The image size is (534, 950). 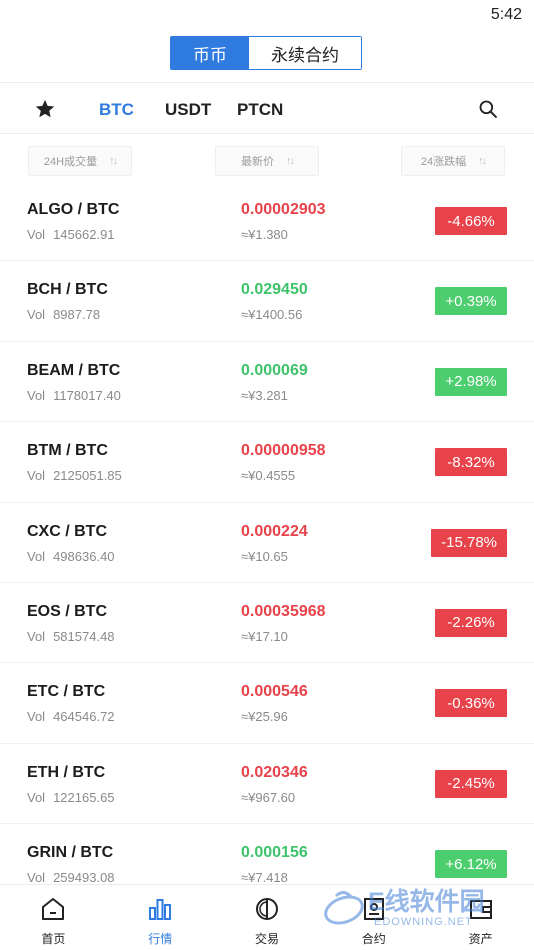 I want to click on mode-toggle: 币币 永续合约, so click(x=266, y=53).